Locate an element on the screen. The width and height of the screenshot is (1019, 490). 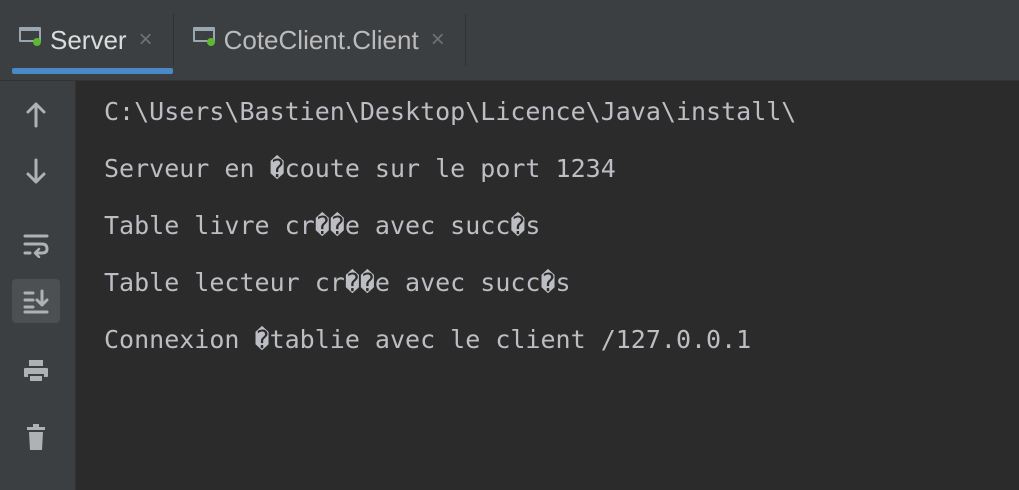
scroll-down-button is located at coordinates (36, 171).